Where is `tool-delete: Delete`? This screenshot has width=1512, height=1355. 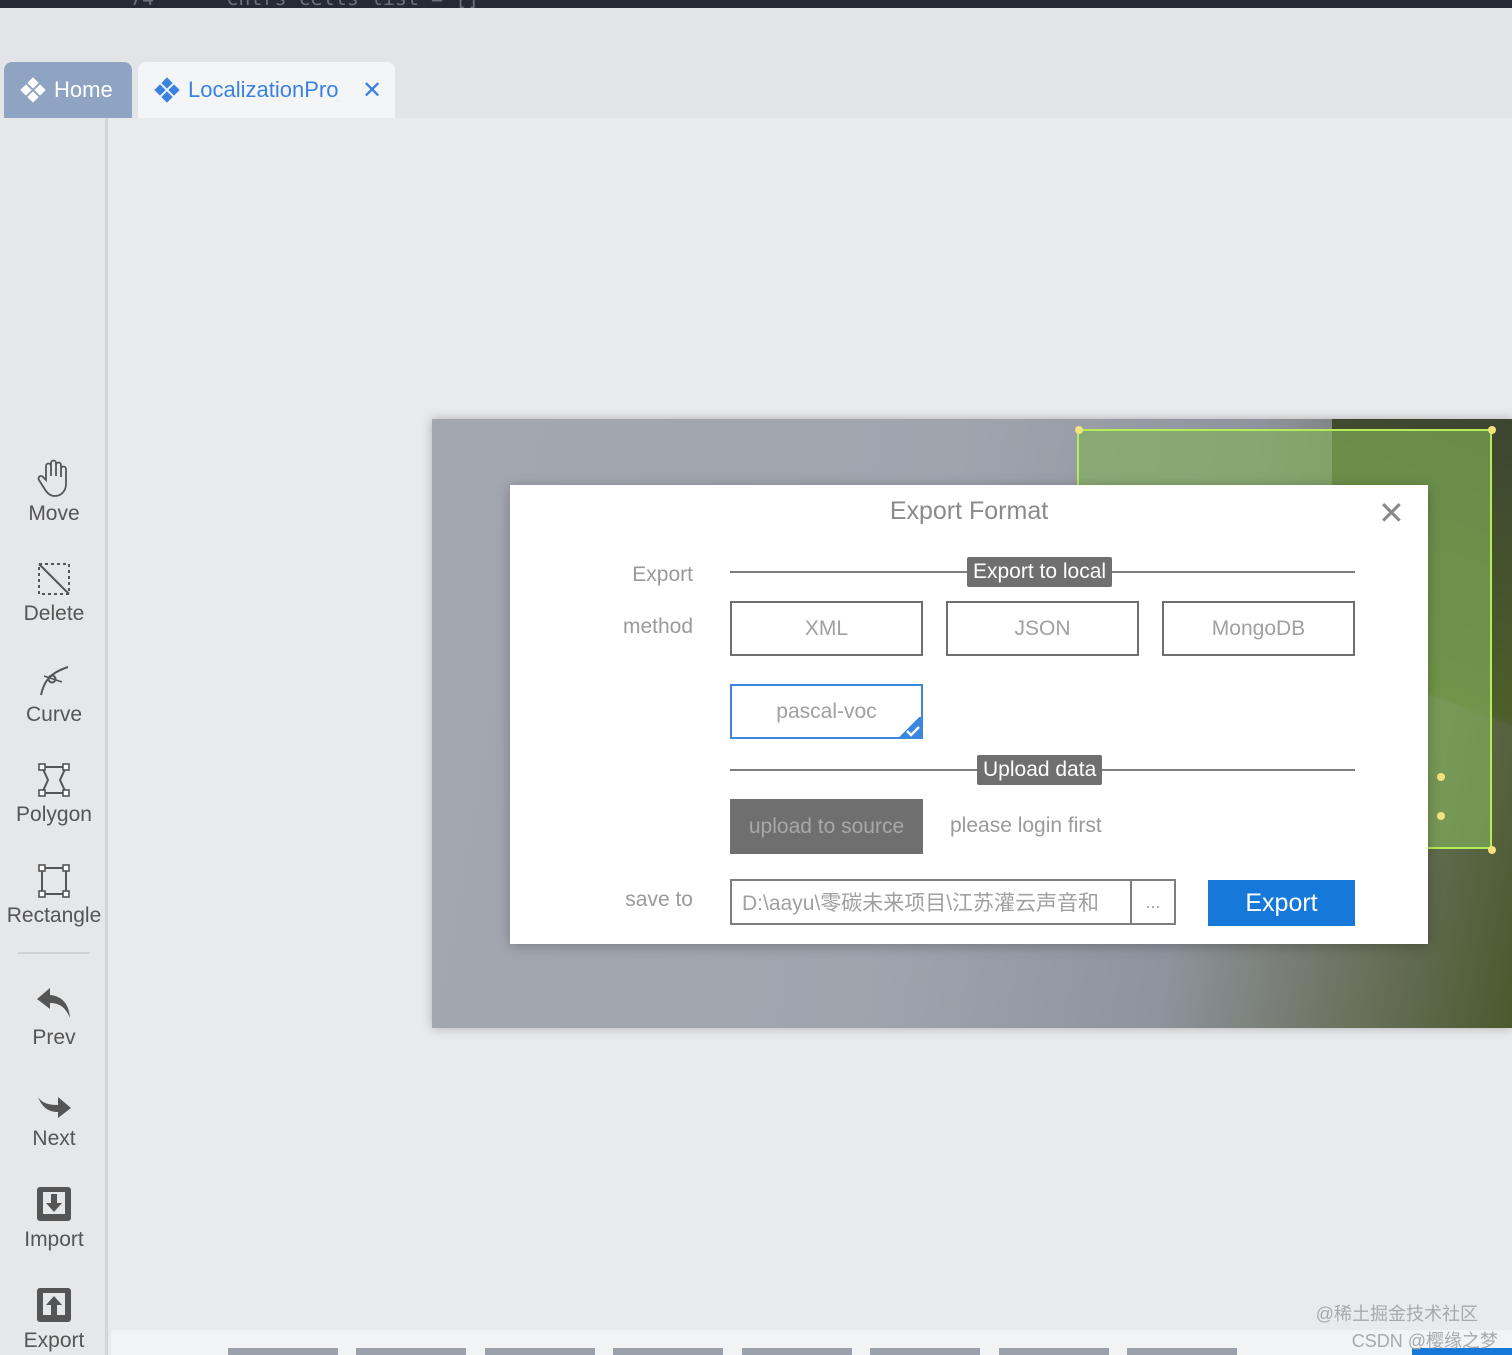
tool-delete: Delete is located at coordinates (54, 593).